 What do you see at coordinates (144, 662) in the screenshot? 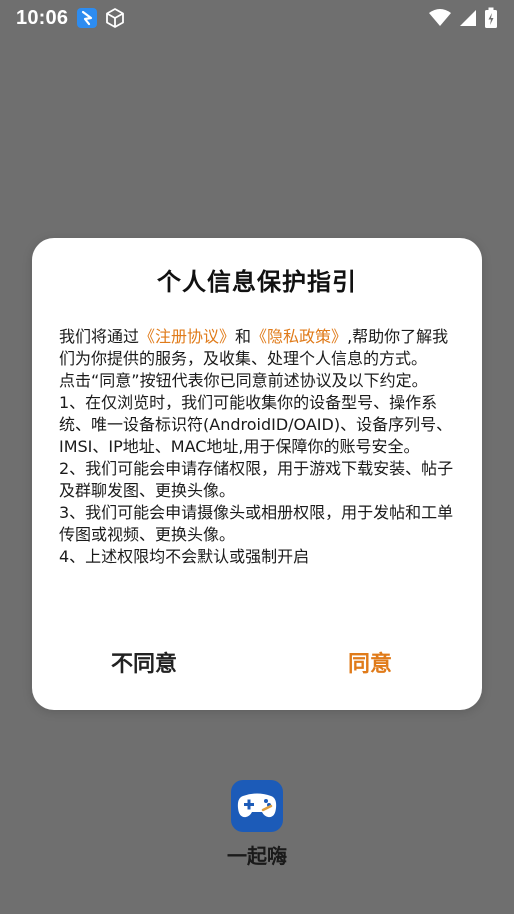
I see `disagree-button: 不同意` at bounding box center [144, 662].